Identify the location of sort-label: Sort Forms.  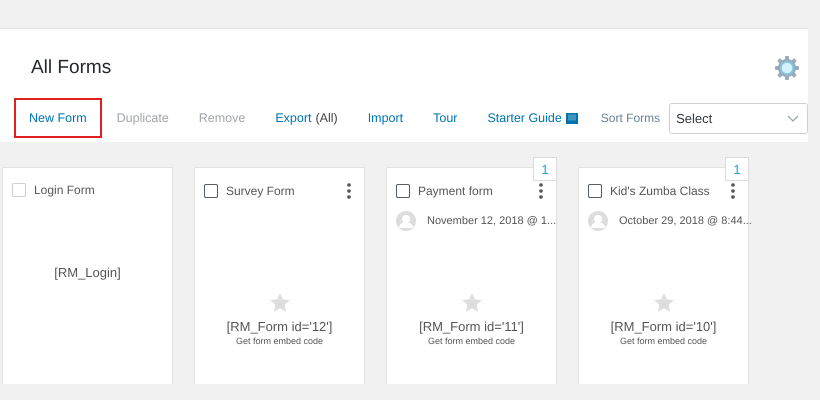
(630, 118).